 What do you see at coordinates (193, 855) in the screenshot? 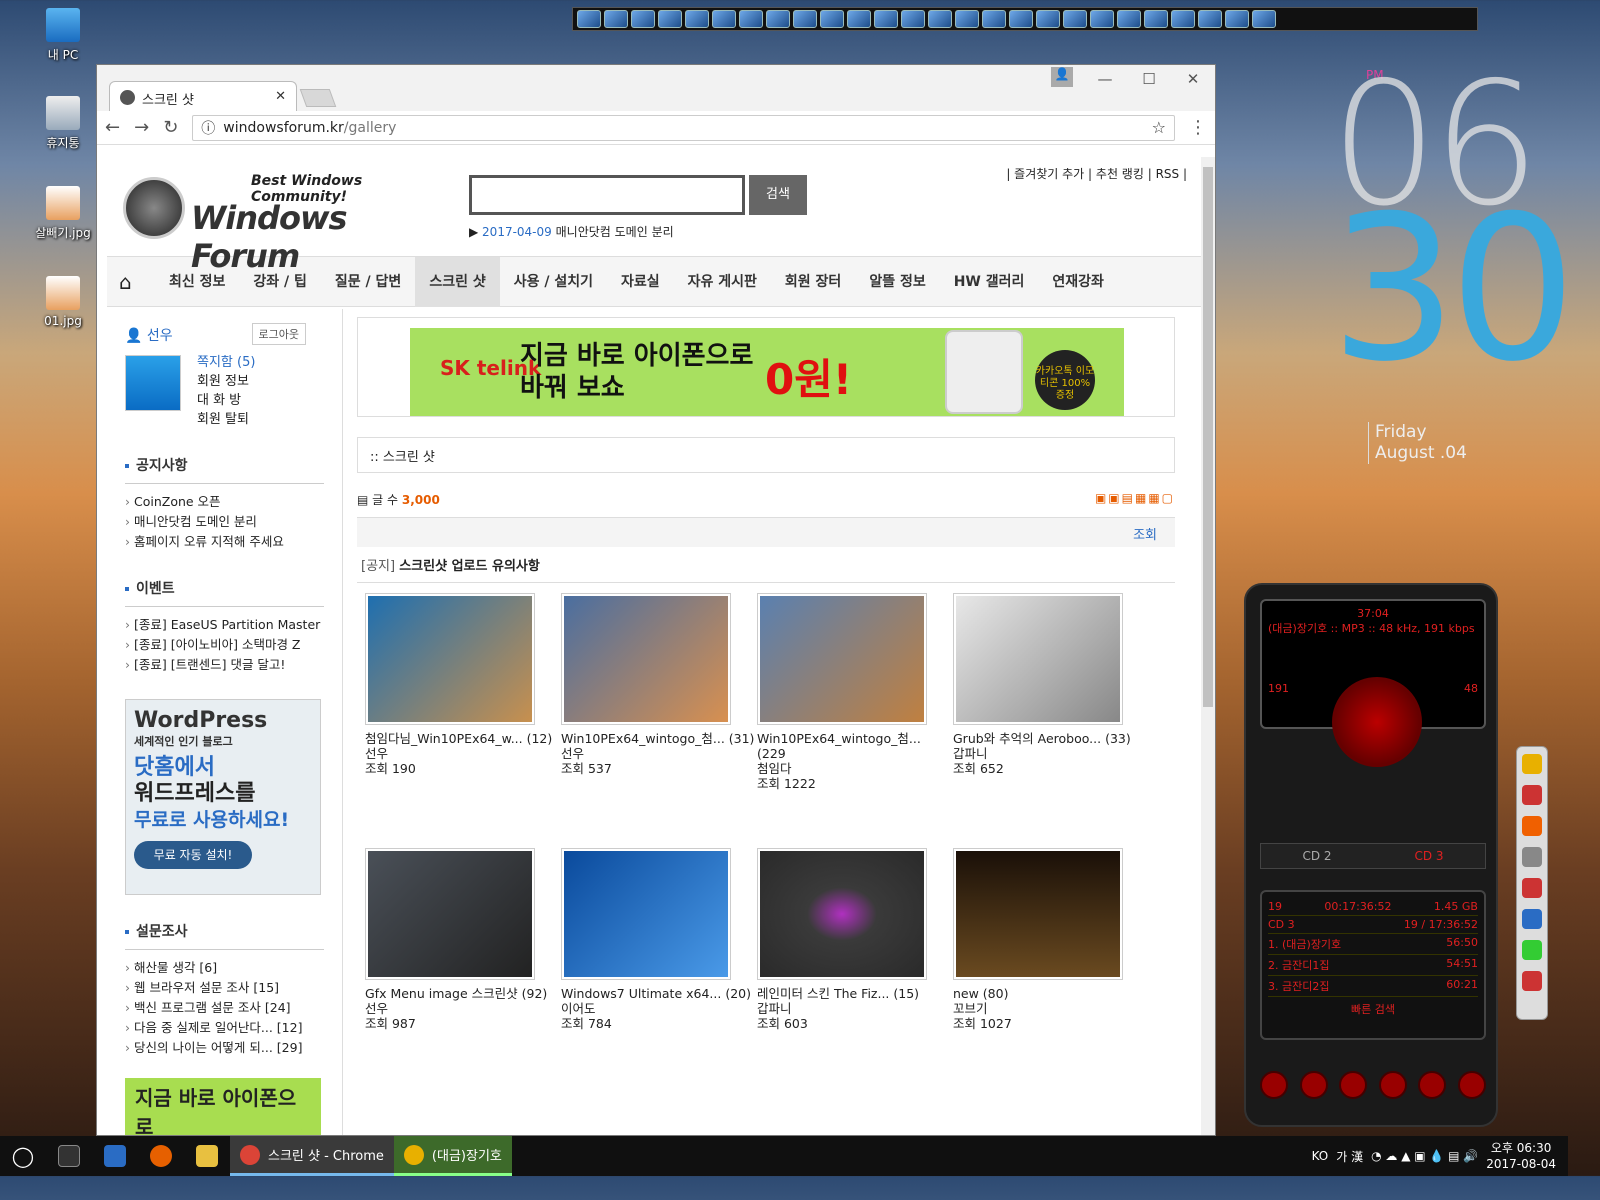
I see `ad-install-button: 무료 자동 설치!` at bounding box center [193, 855].